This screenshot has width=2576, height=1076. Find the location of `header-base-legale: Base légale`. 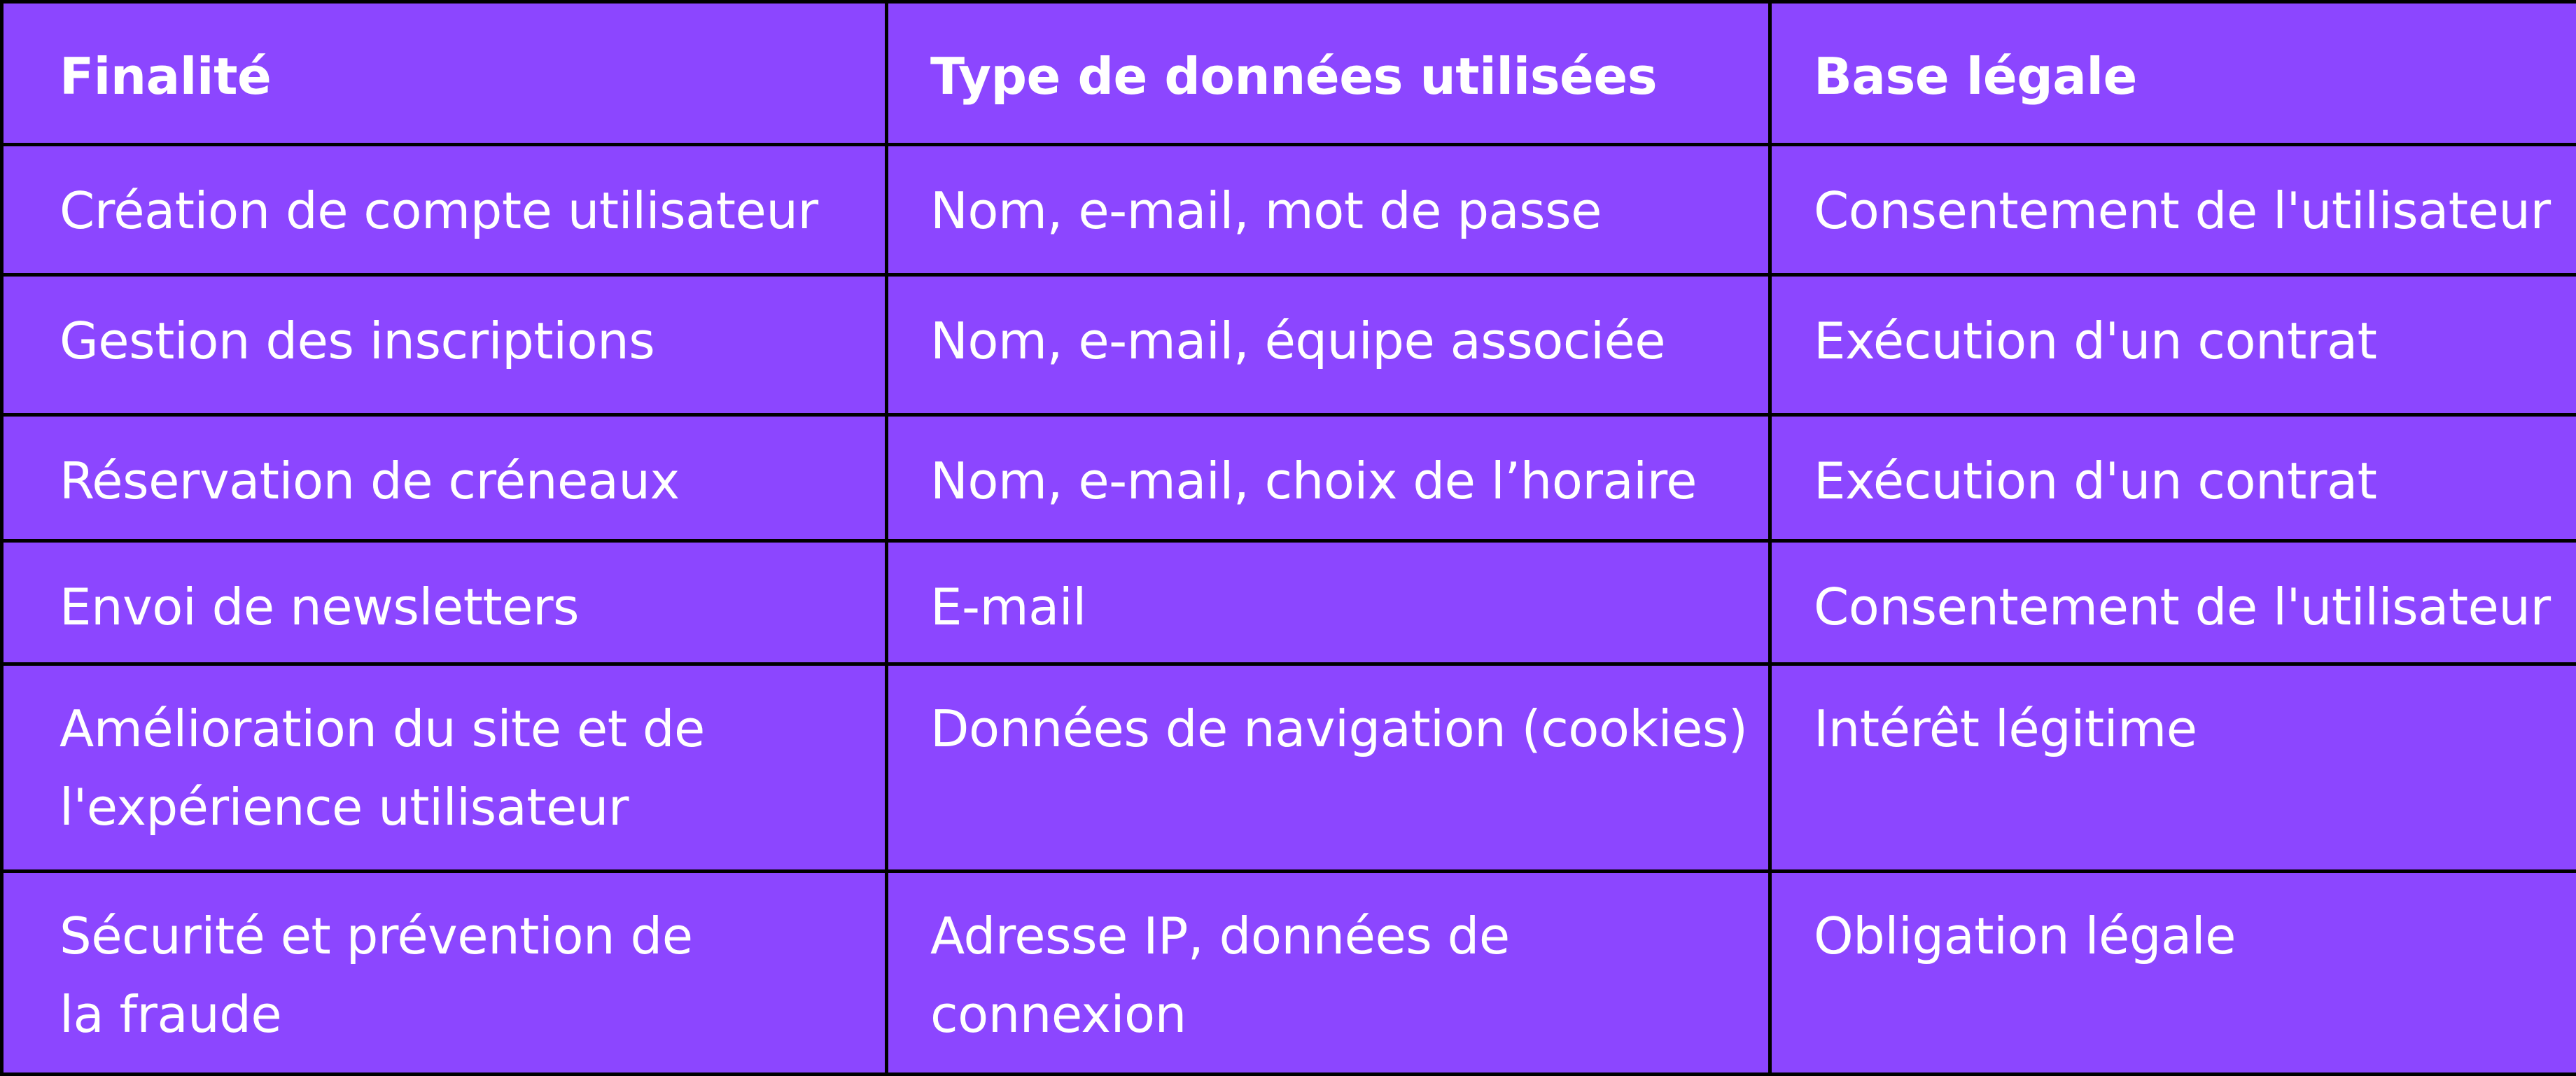

header-base-legale: Base légale is located at coordinates (2173, 73).